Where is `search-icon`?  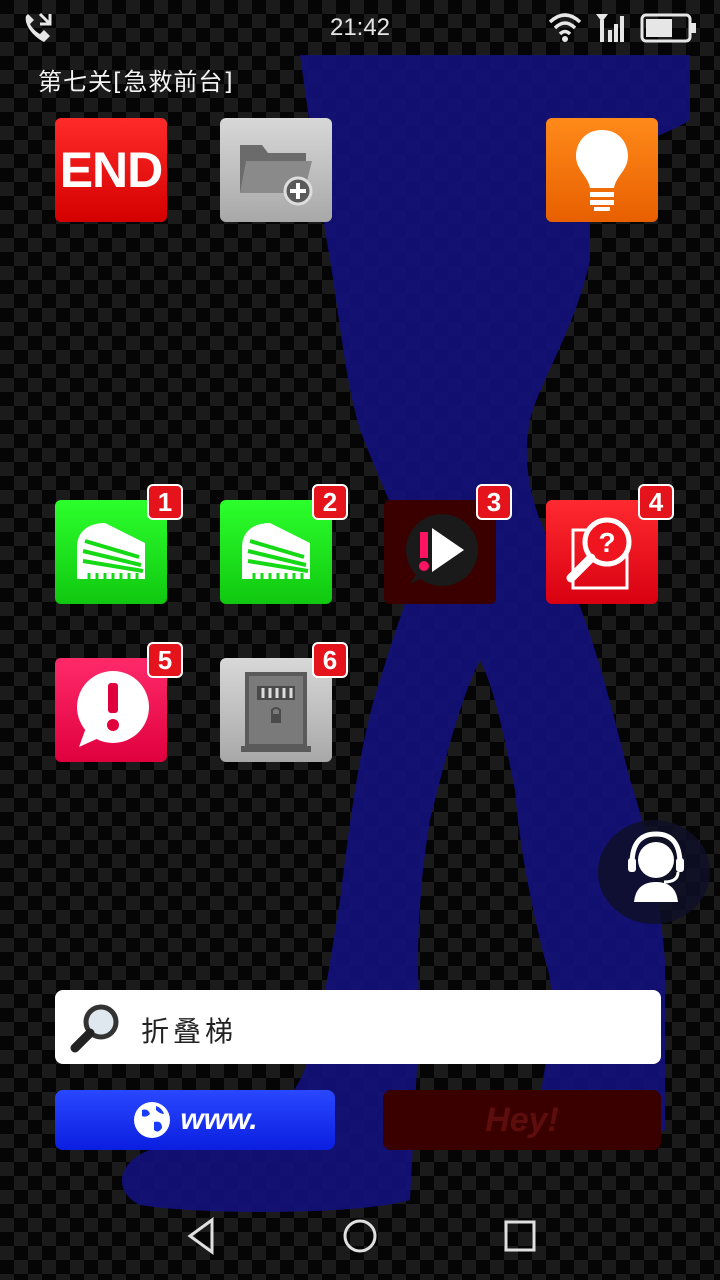 search-icon is located at coordinates (94, 1028).